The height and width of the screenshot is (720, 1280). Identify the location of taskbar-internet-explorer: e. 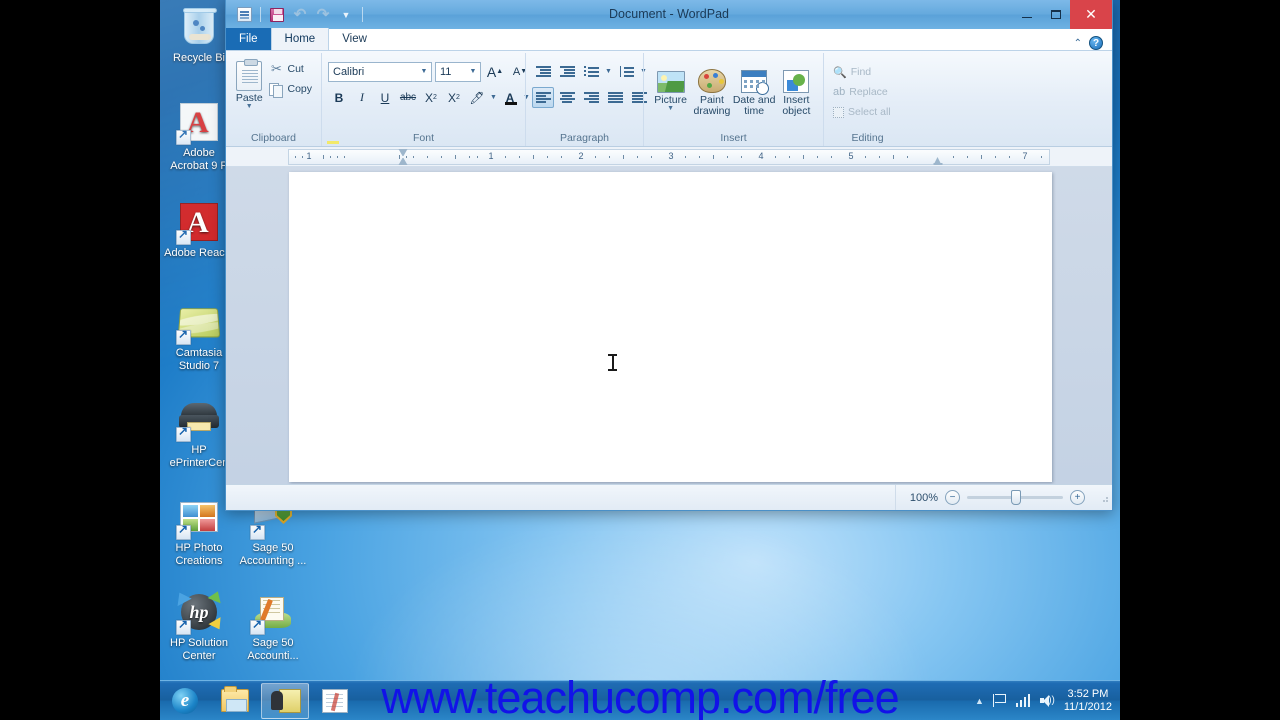
(185, 701).